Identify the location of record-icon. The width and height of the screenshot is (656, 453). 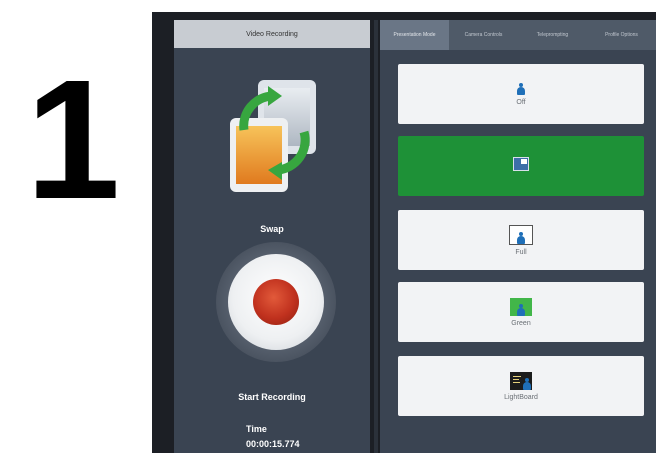
(276, 302).